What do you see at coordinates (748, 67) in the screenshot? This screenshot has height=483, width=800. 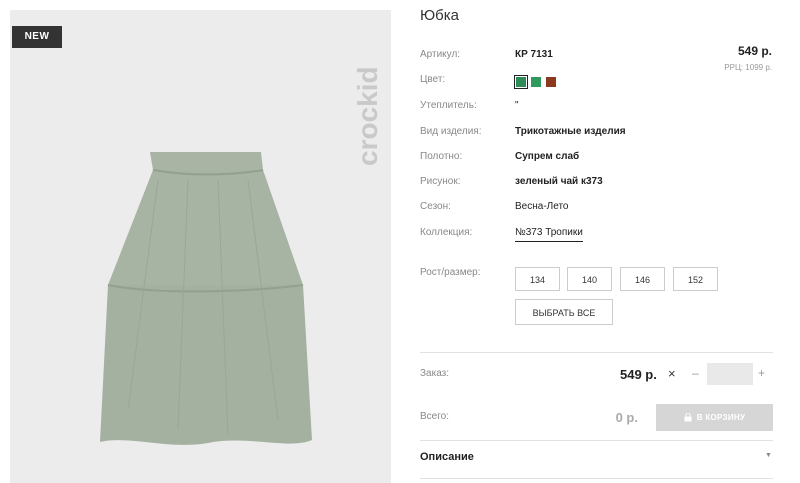 I see `recommended-price: РРЦ: 1099 р.` at bounding box center [748, 67].